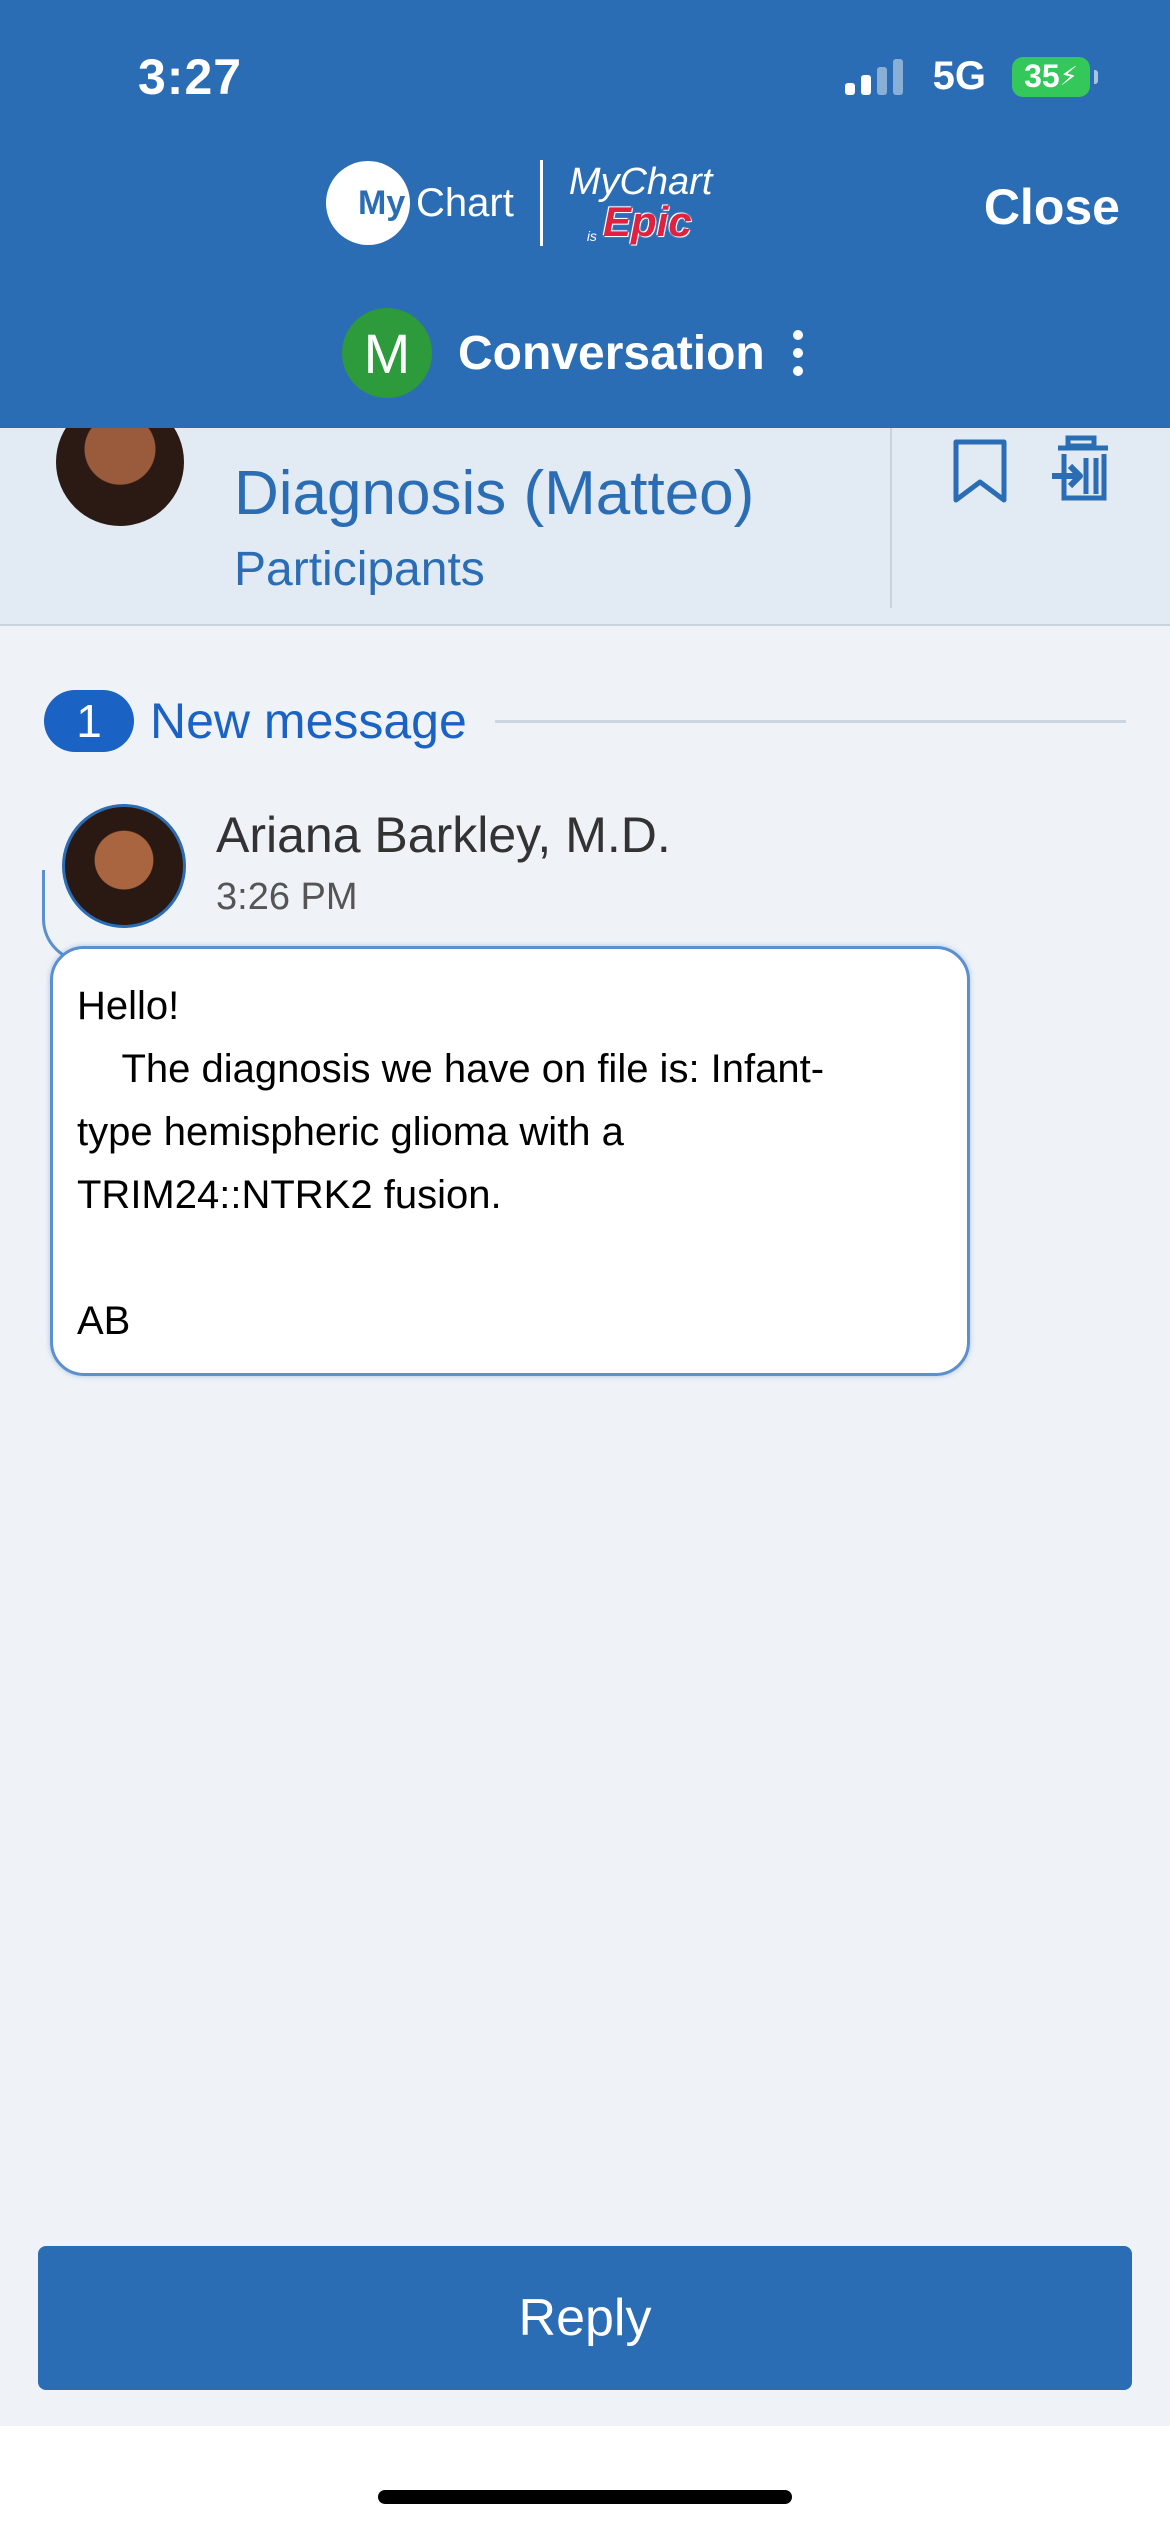 This screenshot has height=2532, width=1170. Describe the element at coordinates (640, 203) in the screenshot. I see `epic-logo: MyChart is Epic` at that location.